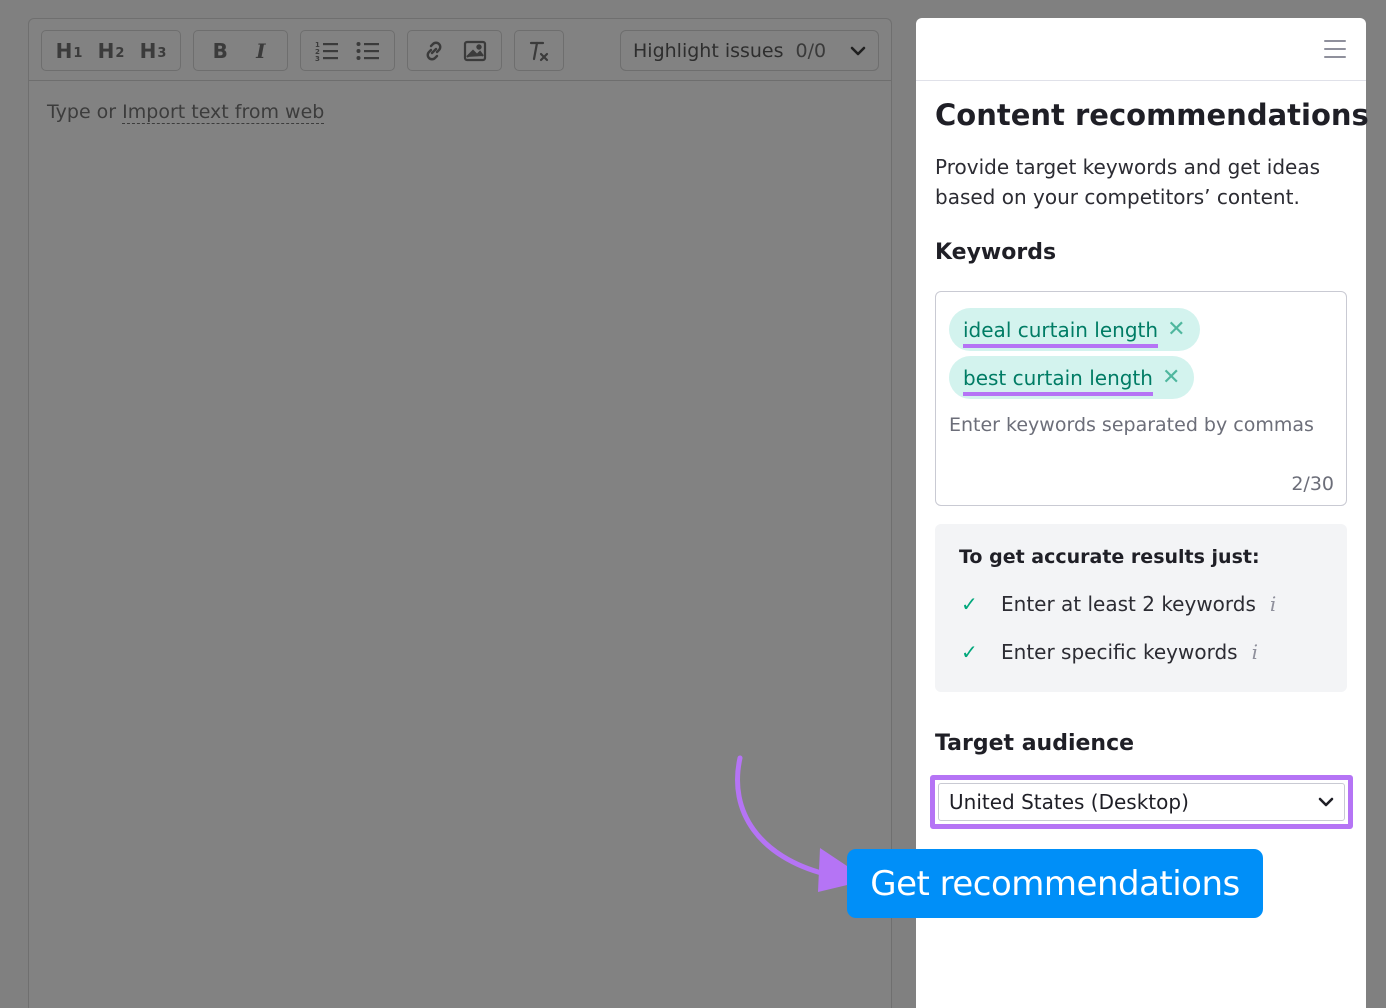 The image size is (1386, 1008). What do you see at coordinates (1142, 425) in the screenshot?
I see `keyword-input` at bounding box center [1142, 425].